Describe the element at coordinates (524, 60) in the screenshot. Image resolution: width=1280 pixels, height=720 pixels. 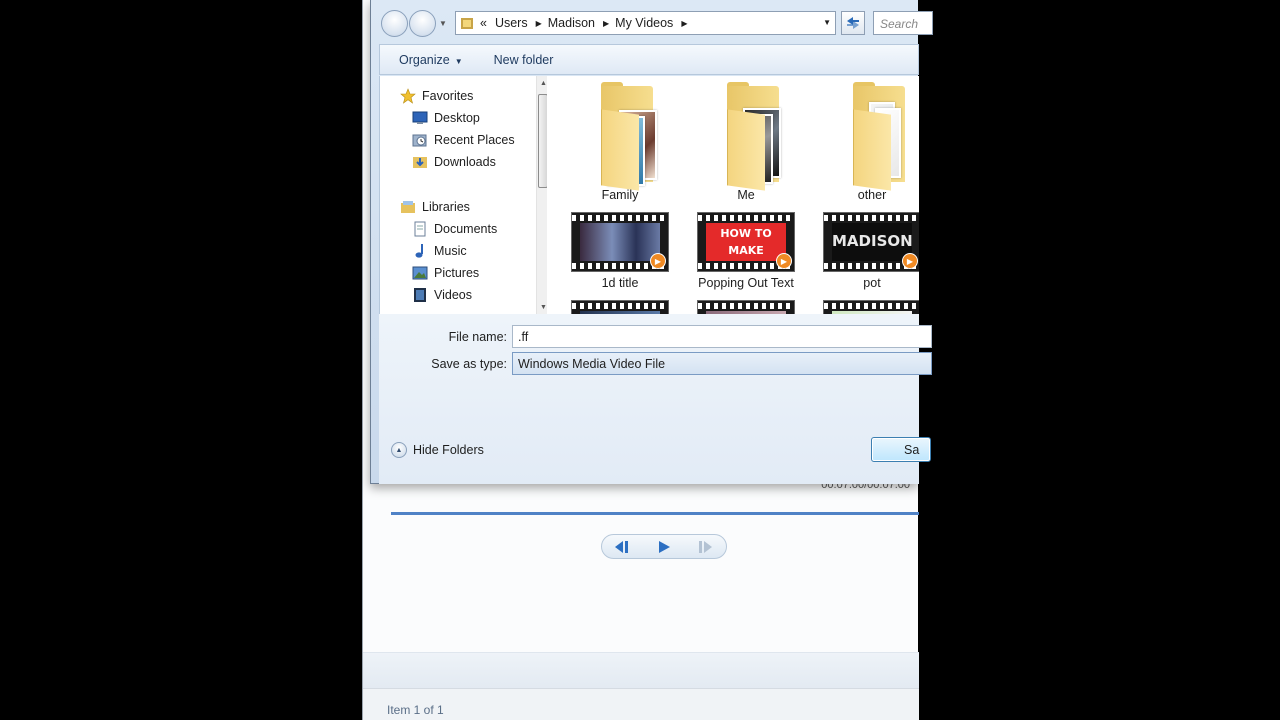
I see `new-folder-button: New folder` at that location.